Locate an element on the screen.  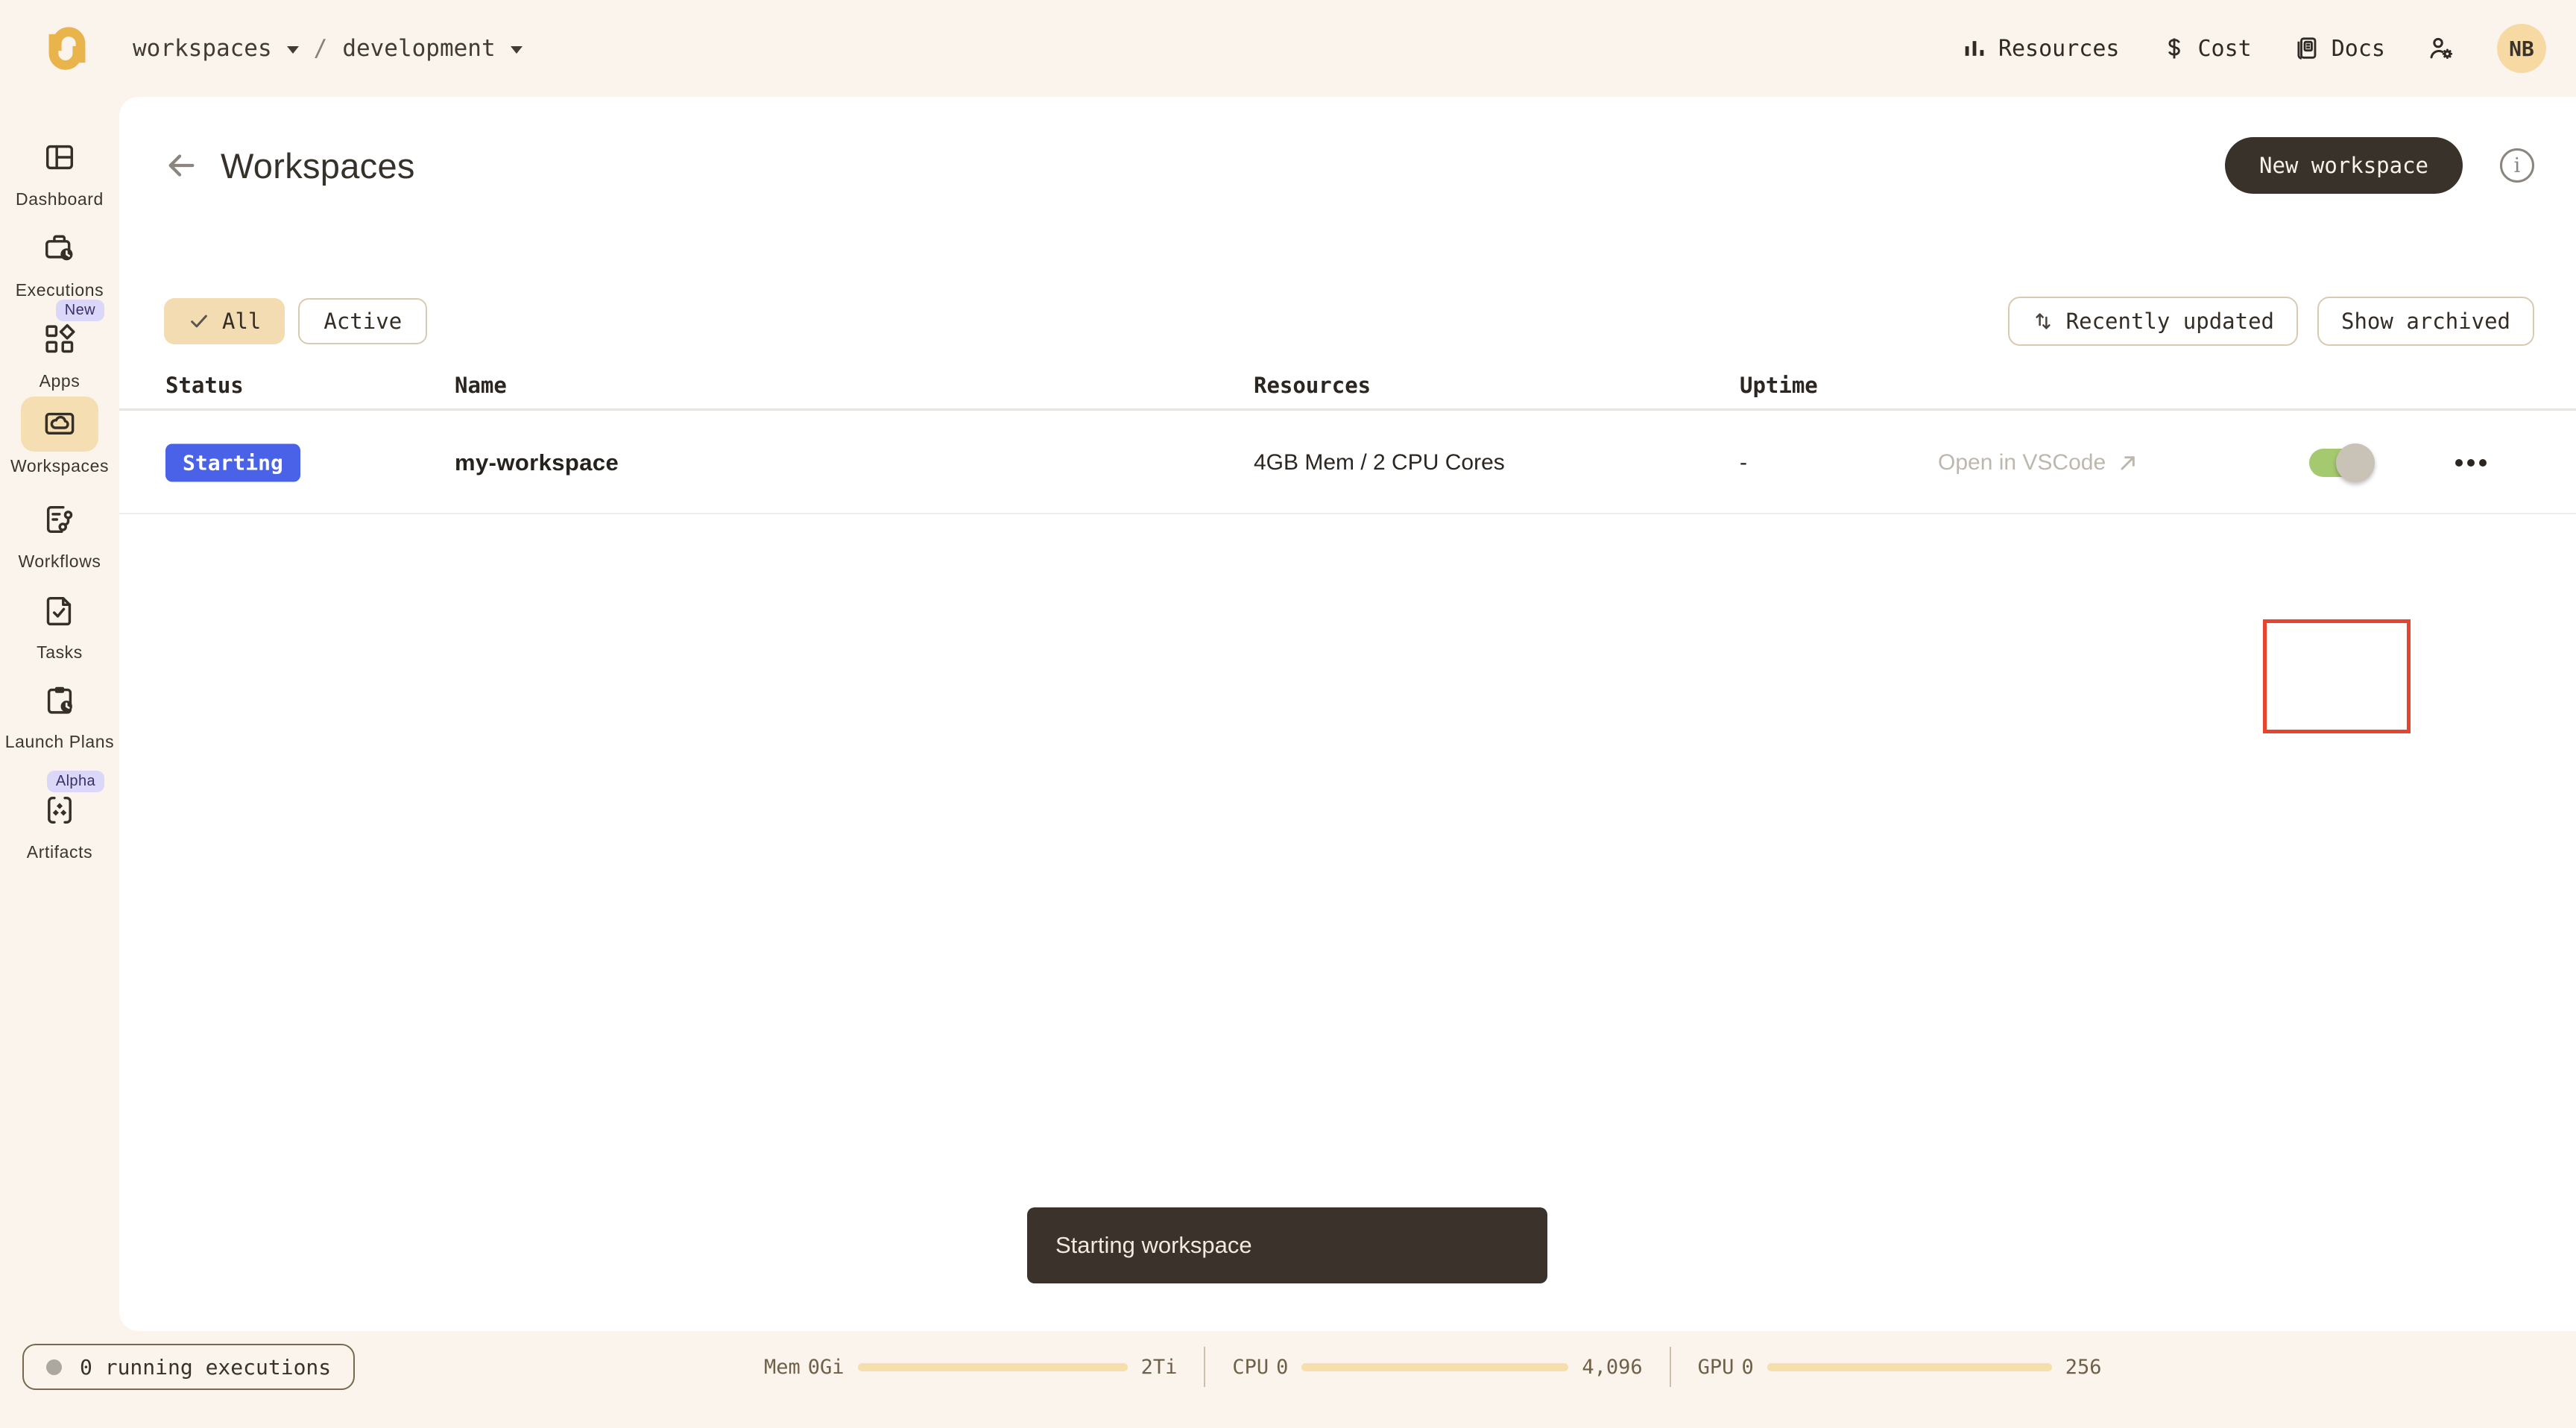
sidebar-item-dashboard: Dashboard is located at coordinates (60, 169).